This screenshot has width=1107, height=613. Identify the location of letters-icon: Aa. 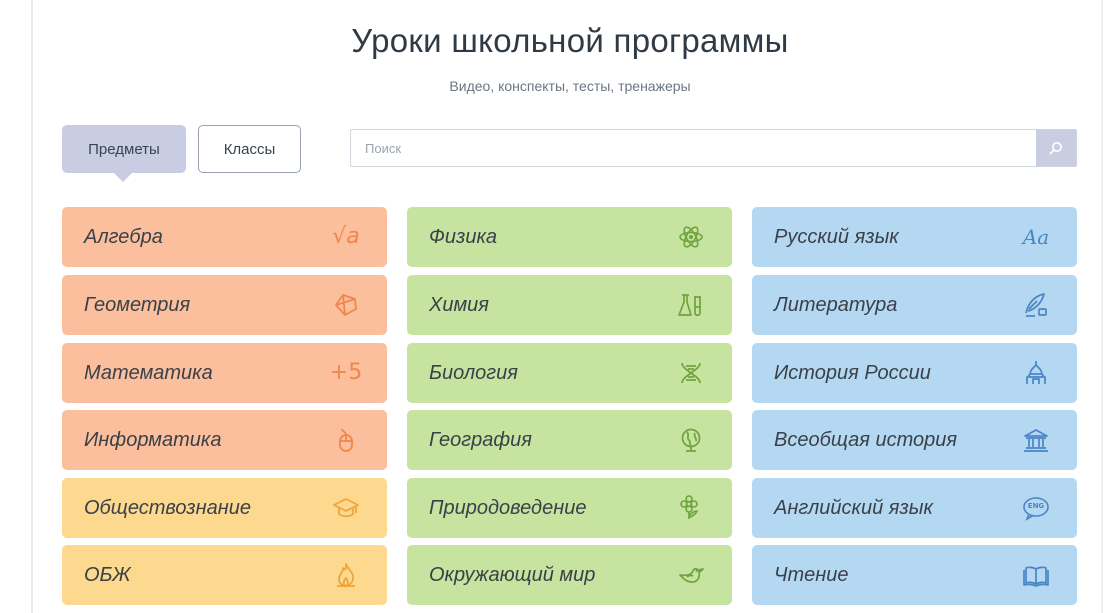
(1036, 237).